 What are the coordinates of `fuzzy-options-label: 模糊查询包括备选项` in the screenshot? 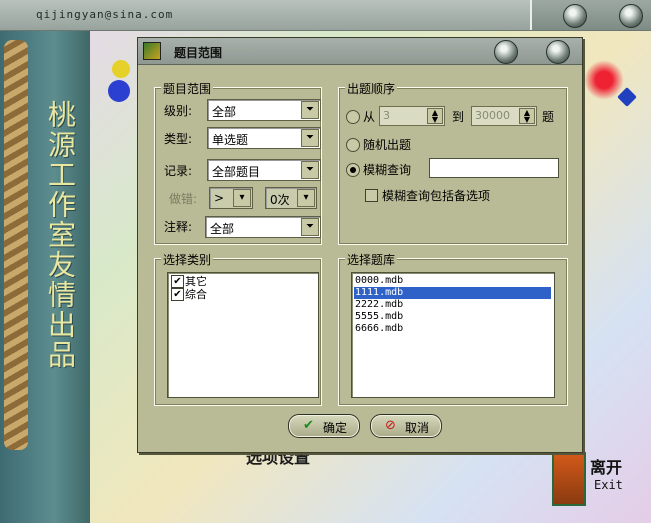 It's located at (436, 196).